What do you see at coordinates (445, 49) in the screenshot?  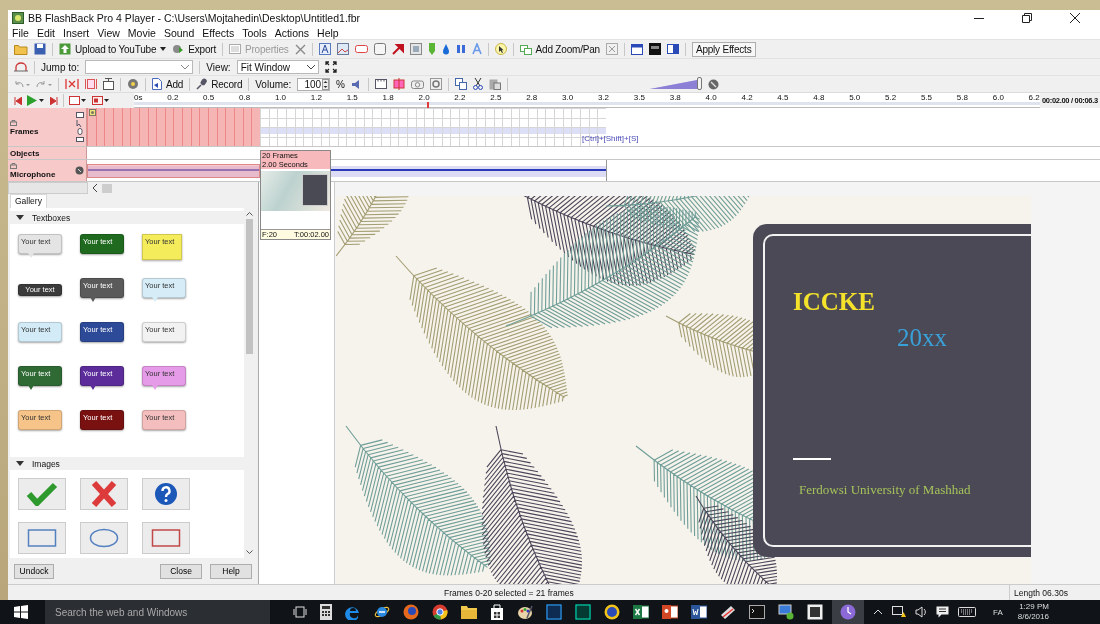 I see `blur-tool-icon` at bounding box center [445, 49].